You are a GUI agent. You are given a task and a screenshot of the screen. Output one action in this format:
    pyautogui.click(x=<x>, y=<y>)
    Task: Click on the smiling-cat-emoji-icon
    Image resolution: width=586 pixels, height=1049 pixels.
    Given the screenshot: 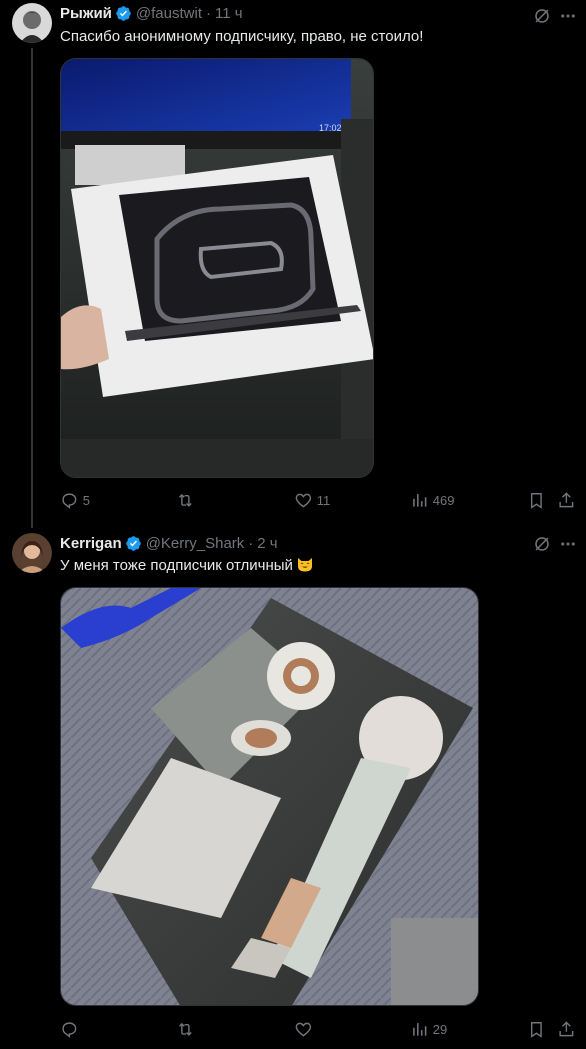 What is the action you would take?
    pyautogui.click(x=304, y=565)
    